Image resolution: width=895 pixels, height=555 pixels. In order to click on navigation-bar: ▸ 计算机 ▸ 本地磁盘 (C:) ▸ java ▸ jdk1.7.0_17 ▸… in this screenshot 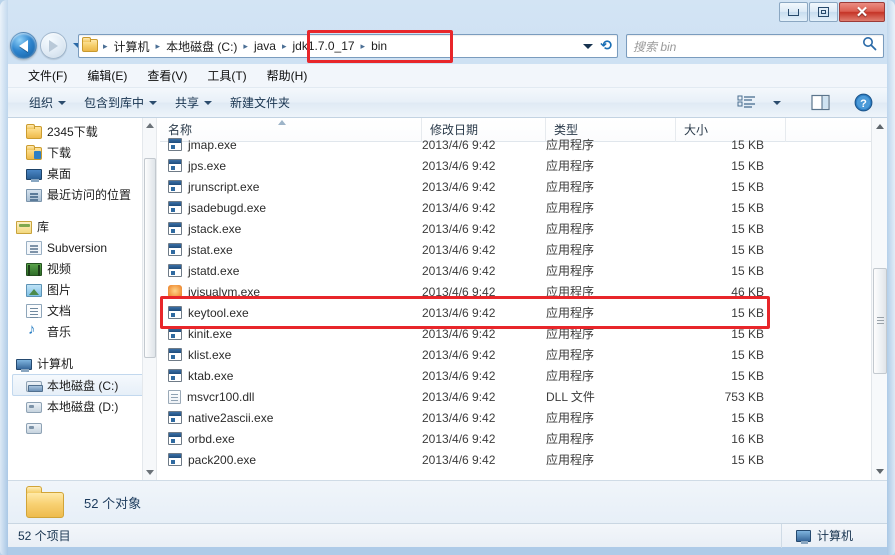, I will do `click(447, 47)`.